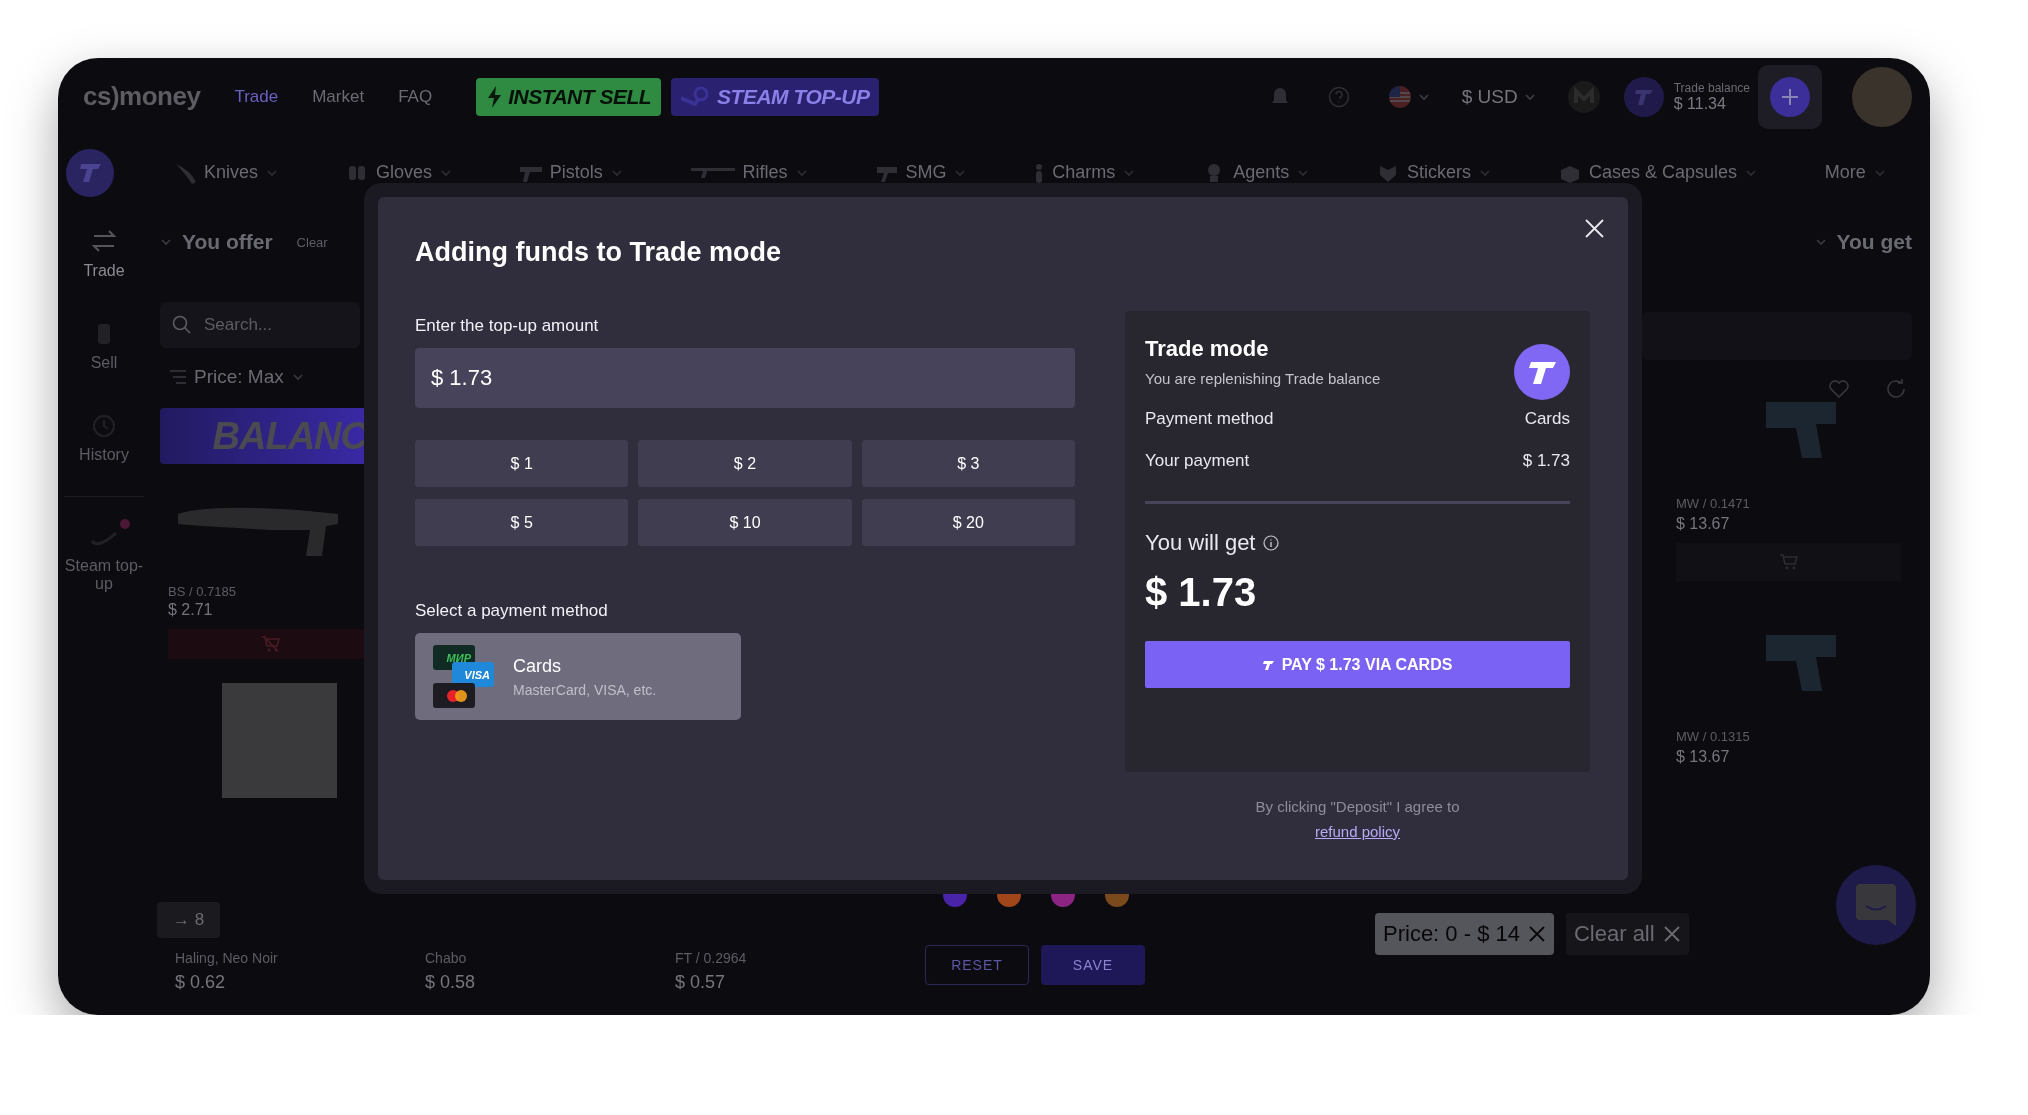 The height and width of the screenshot is (1115, 2028). What do you see at coordinates (1357, 831) in the screenshot?
I see `refund-policy-link: refund policy` at bounding box center [1357, 831].